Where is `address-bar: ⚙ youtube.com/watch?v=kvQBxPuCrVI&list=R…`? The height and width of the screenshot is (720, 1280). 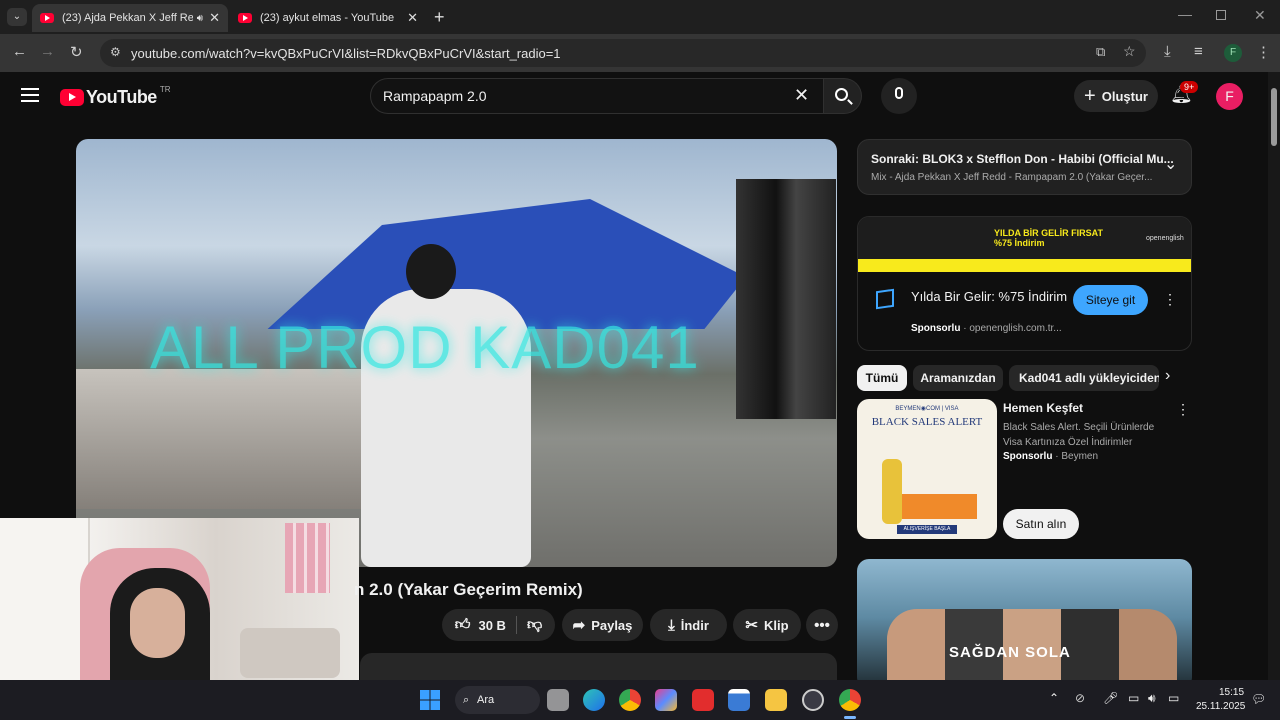
address-bar: ⚙ youtube.com/watch?v=kvQBxPuCrVI&list=R… is located at coordinates (623, 53).